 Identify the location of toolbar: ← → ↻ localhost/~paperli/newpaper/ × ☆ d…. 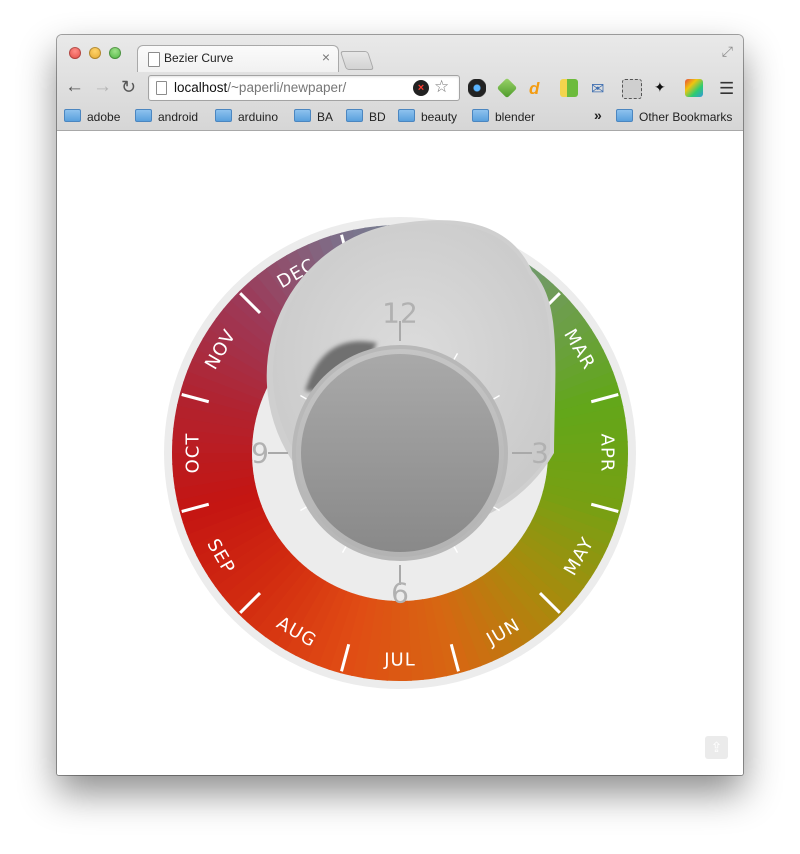
(400, 88).